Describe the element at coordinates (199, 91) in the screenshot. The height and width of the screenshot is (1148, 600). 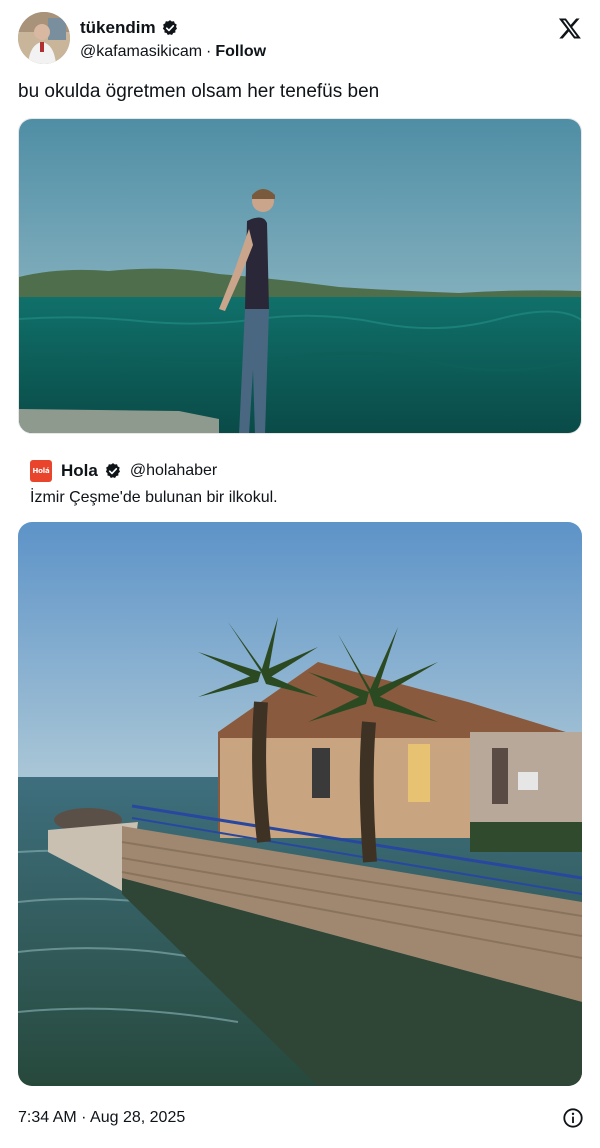
I see `tweet-text: bu okulda ögretmen olsam her tenefüs ben` at that location.